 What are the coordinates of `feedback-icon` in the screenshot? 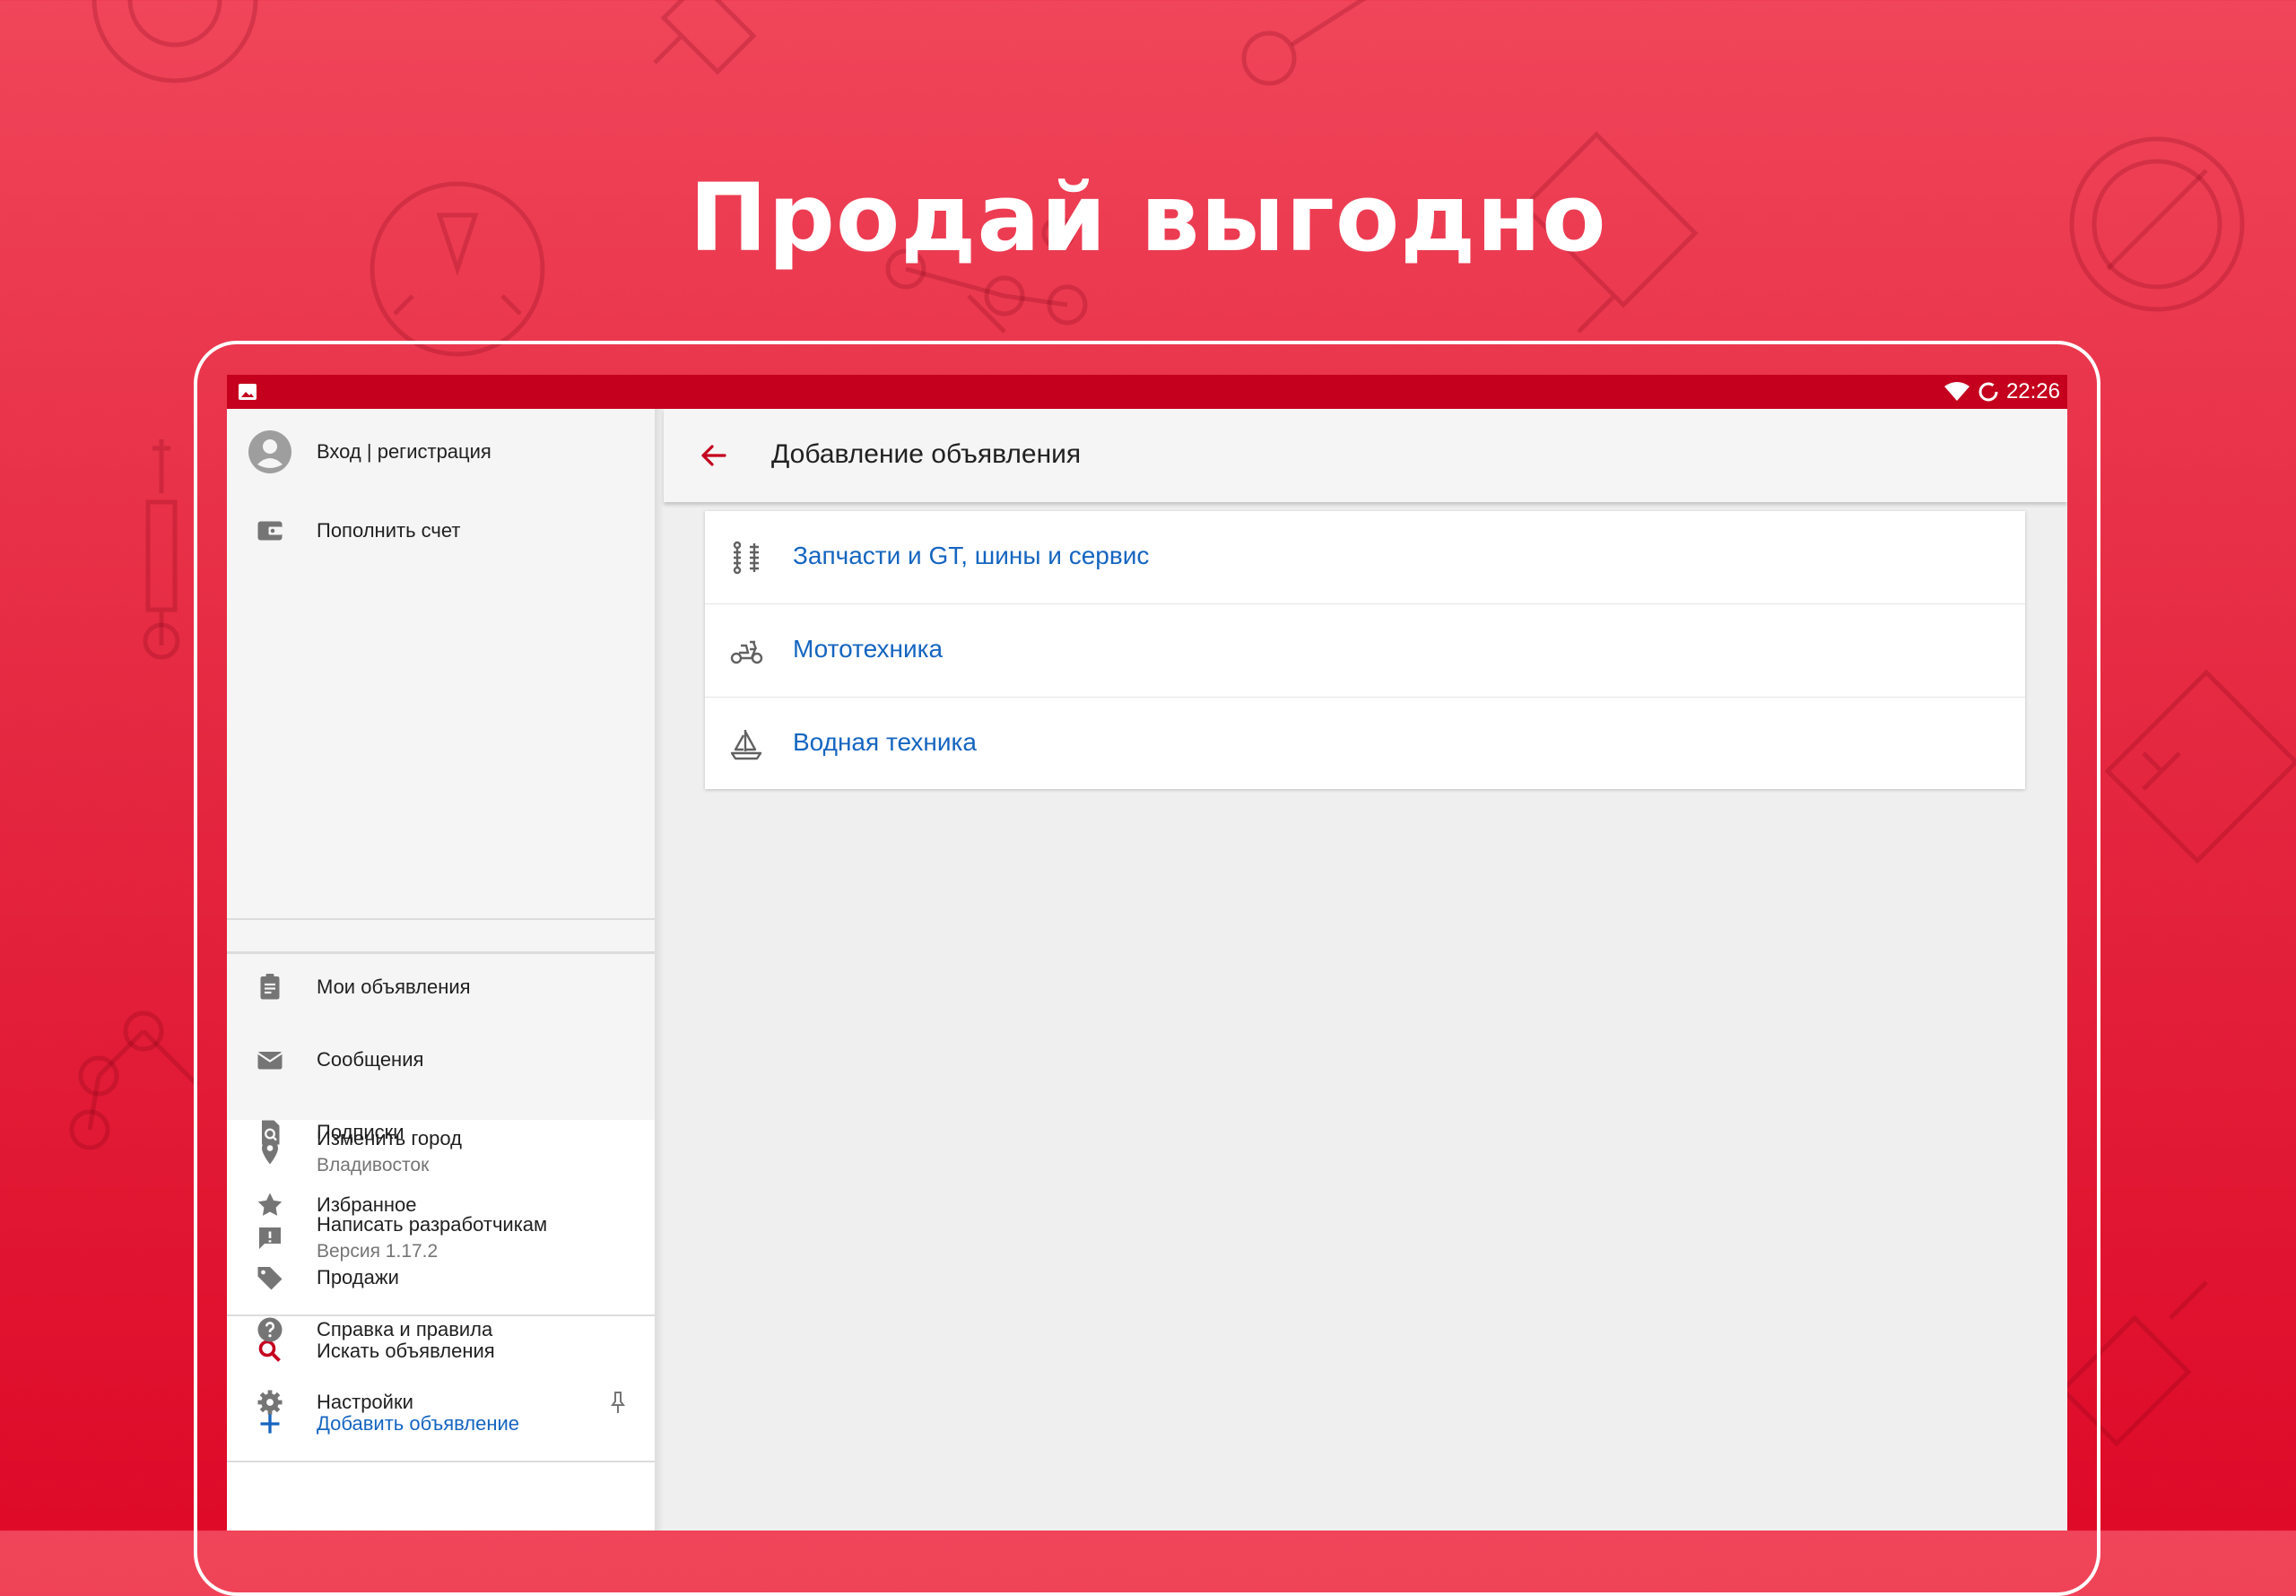 It's located at (270, 1238).